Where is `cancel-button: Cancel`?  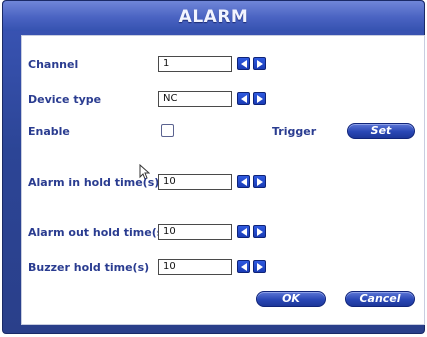 cancel-button: Cancel is located at coordinates (380, 299).